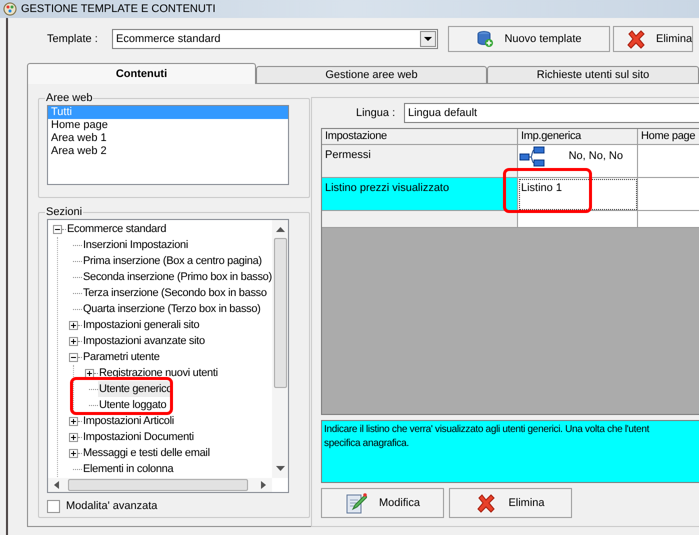 This screenshot has height=535, width=699. I want to click on action-button: Modifica, so click(382, 503).